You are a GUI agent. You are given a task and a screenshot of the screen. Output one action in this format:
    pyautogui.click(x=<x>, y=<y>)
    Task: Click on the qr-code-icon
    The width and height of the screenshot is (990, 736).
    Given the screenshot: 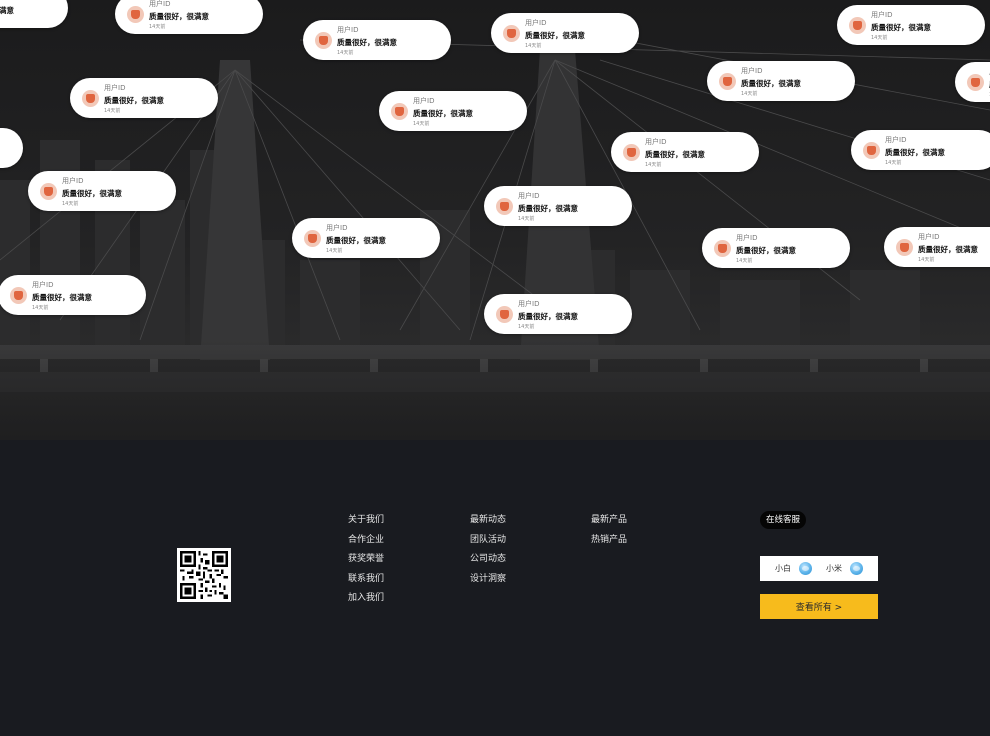 What is the action you would take?
    pyautogui.click(x=204, y=575)
    